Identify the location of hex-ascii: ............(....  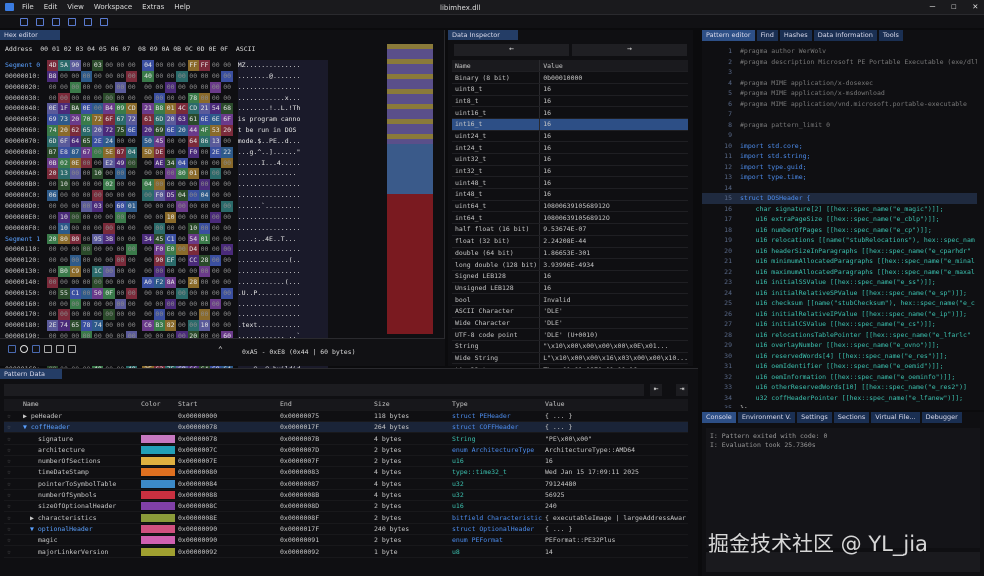
(282, 282).